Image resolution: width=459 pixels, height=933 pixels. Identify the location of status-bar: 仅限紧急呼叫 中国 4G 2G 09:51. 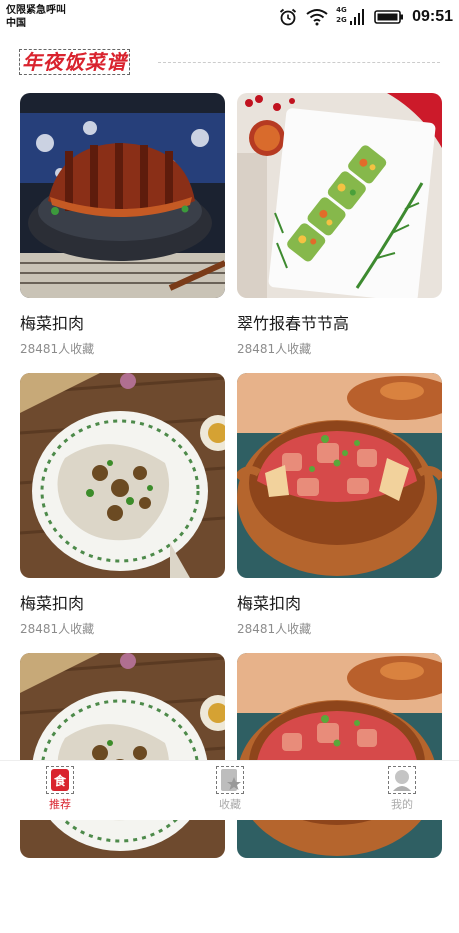
(229, 17).